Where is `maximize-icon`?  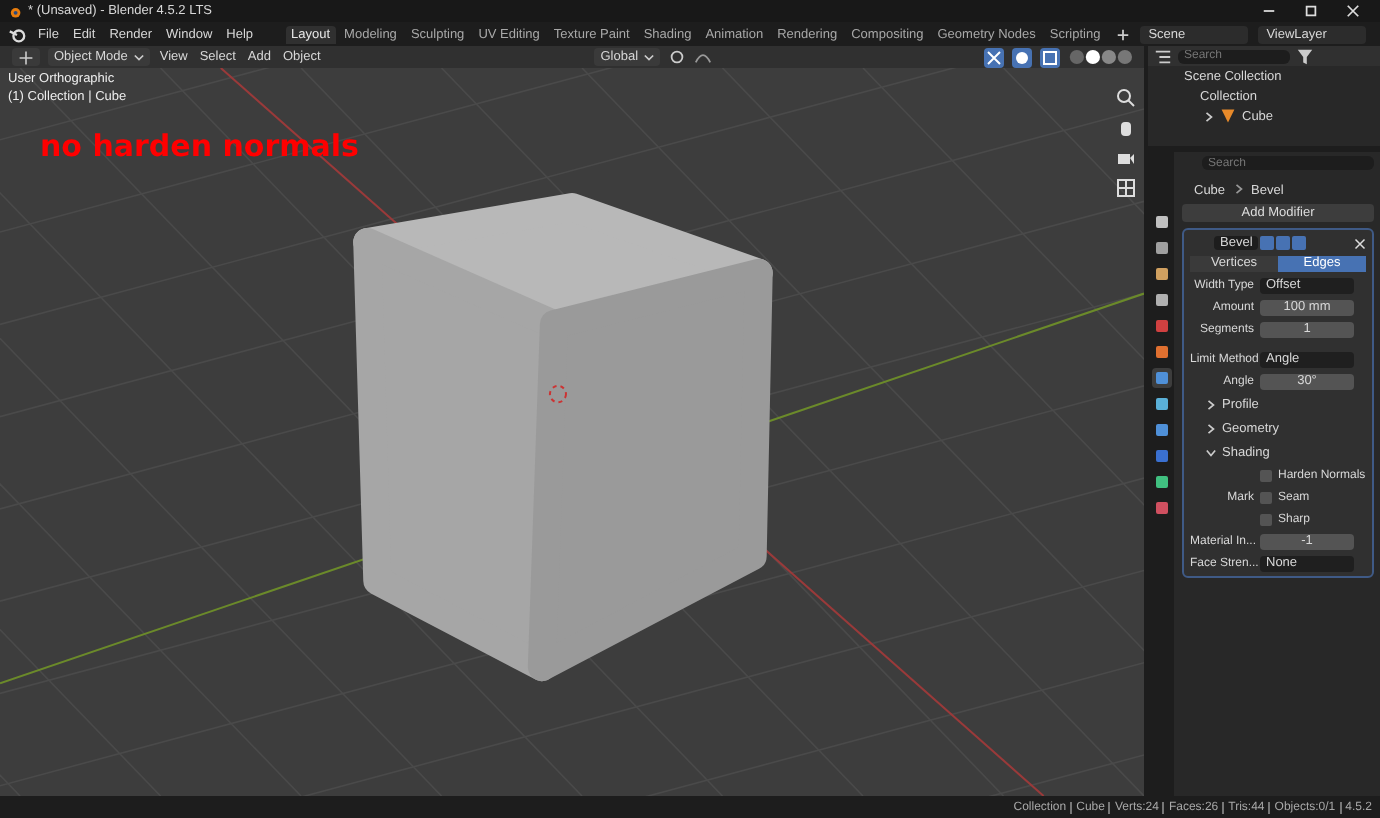
maximize-icon is located at coordinates (1311, 11).